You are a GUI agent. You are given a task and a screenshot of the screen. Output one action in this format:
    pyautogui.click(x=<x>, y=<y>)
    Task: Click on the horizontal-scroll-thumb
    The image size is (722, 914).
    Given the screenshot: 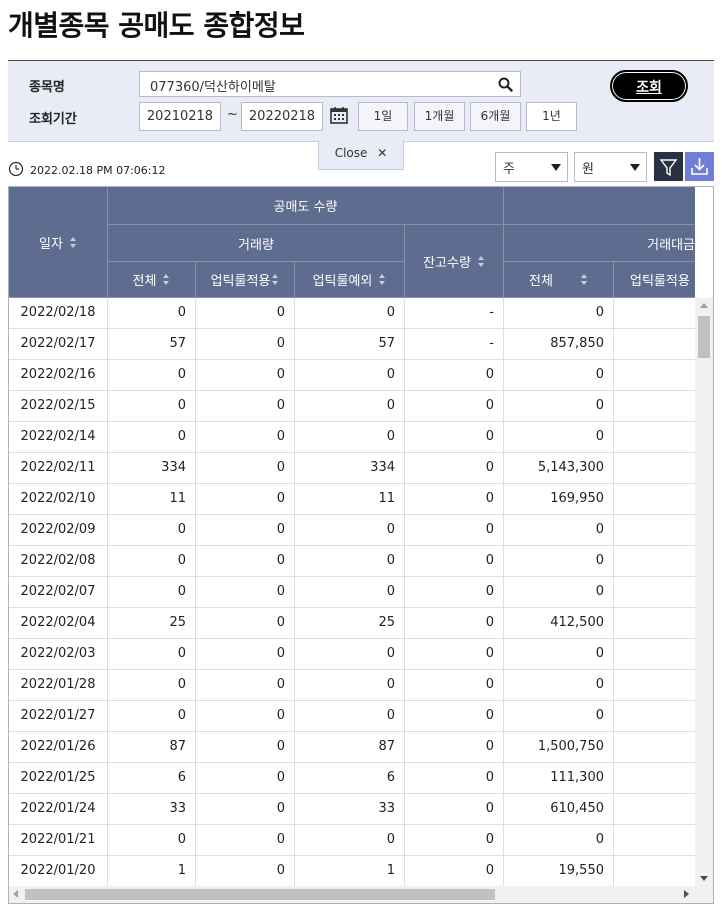 What is the action you would take?
    pyautogui.click(x=260, y=894)
    